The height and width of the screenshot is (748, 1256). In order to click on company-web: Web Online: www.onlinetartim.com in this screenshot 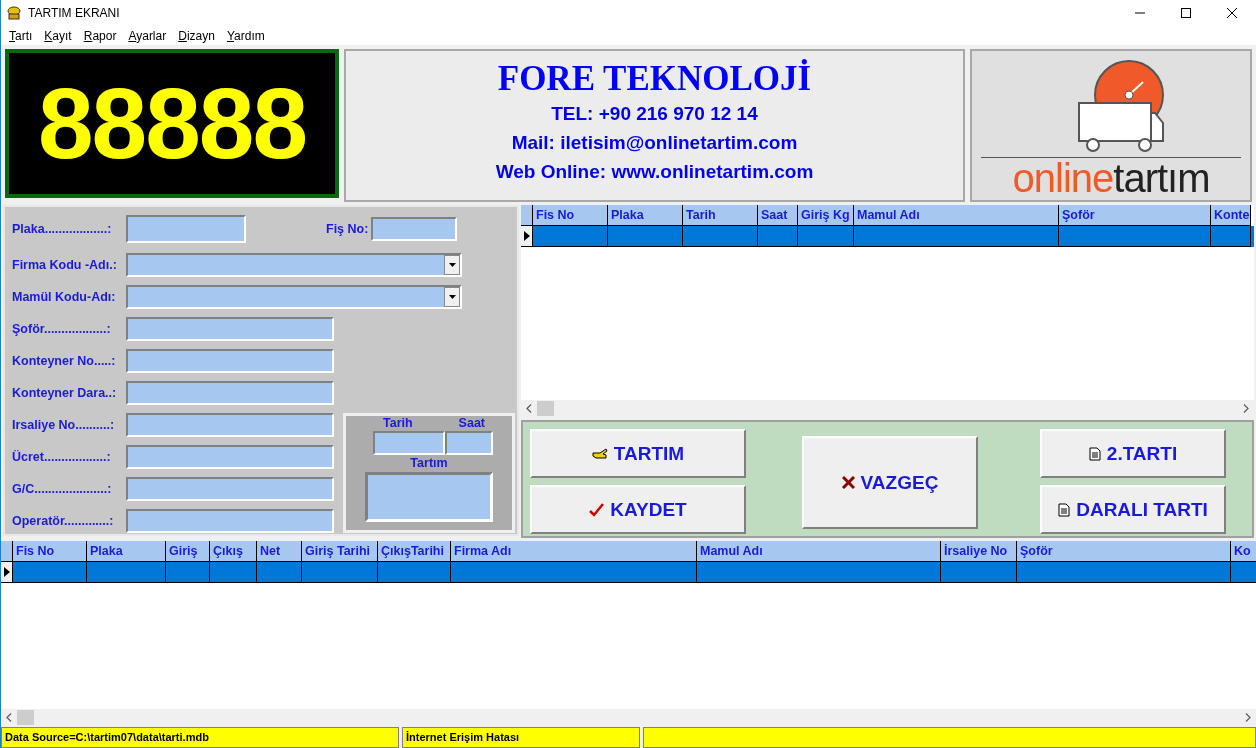, I will do `click(654, 172)`.